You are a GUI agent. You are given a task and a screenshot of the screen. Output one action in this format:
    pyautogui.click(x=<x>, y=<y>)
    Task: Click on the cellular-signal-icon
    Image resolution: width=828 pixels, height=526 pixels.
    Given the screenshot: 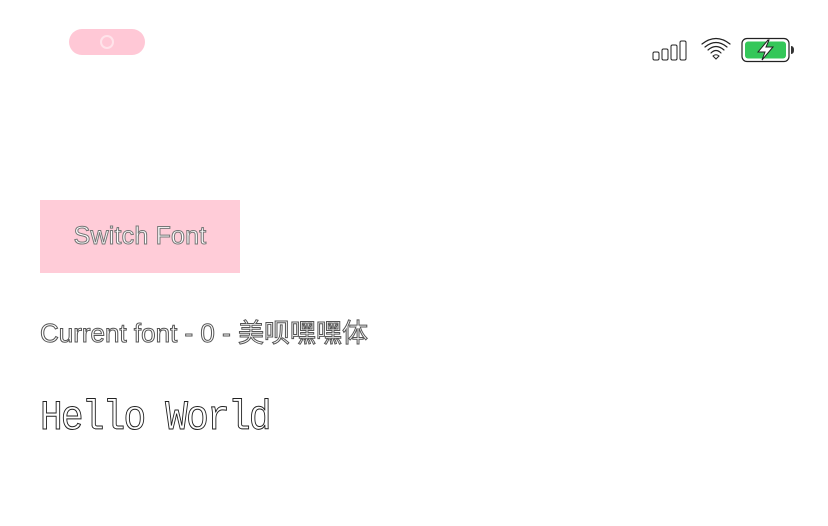 What is the action you would take?
    pyautogui.click(x=669, y=50)
    